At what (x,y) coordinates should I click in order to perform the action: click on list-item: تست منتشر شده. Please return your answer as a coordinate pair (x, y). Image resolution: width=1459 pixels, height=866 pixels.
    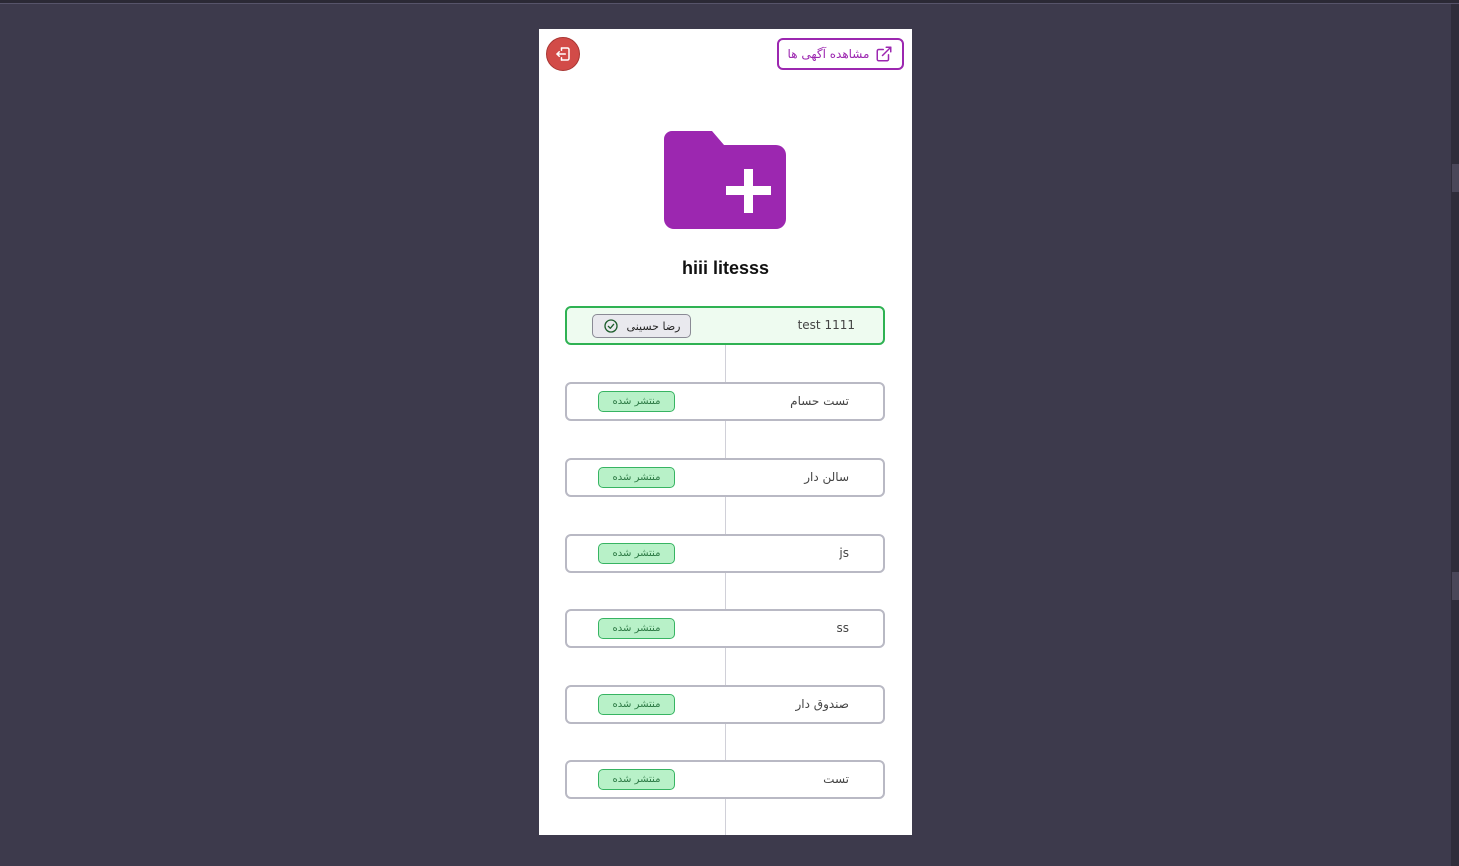
    Looking at the image, I should click on (725, 779).